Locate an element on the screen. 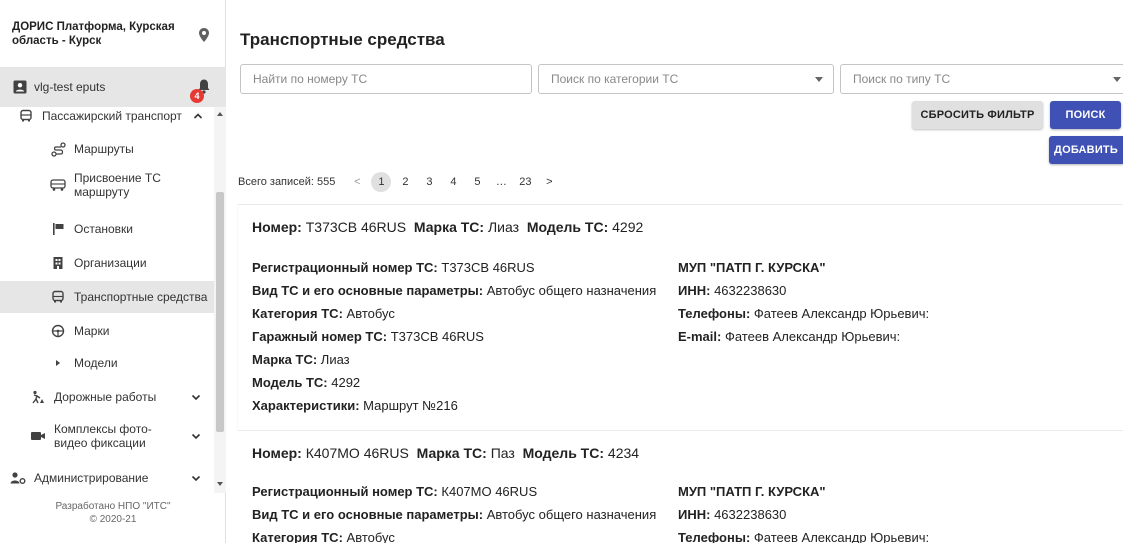  sidebar-item-label: Присвоение ТС маршруту is located at coordinates (117, 185).